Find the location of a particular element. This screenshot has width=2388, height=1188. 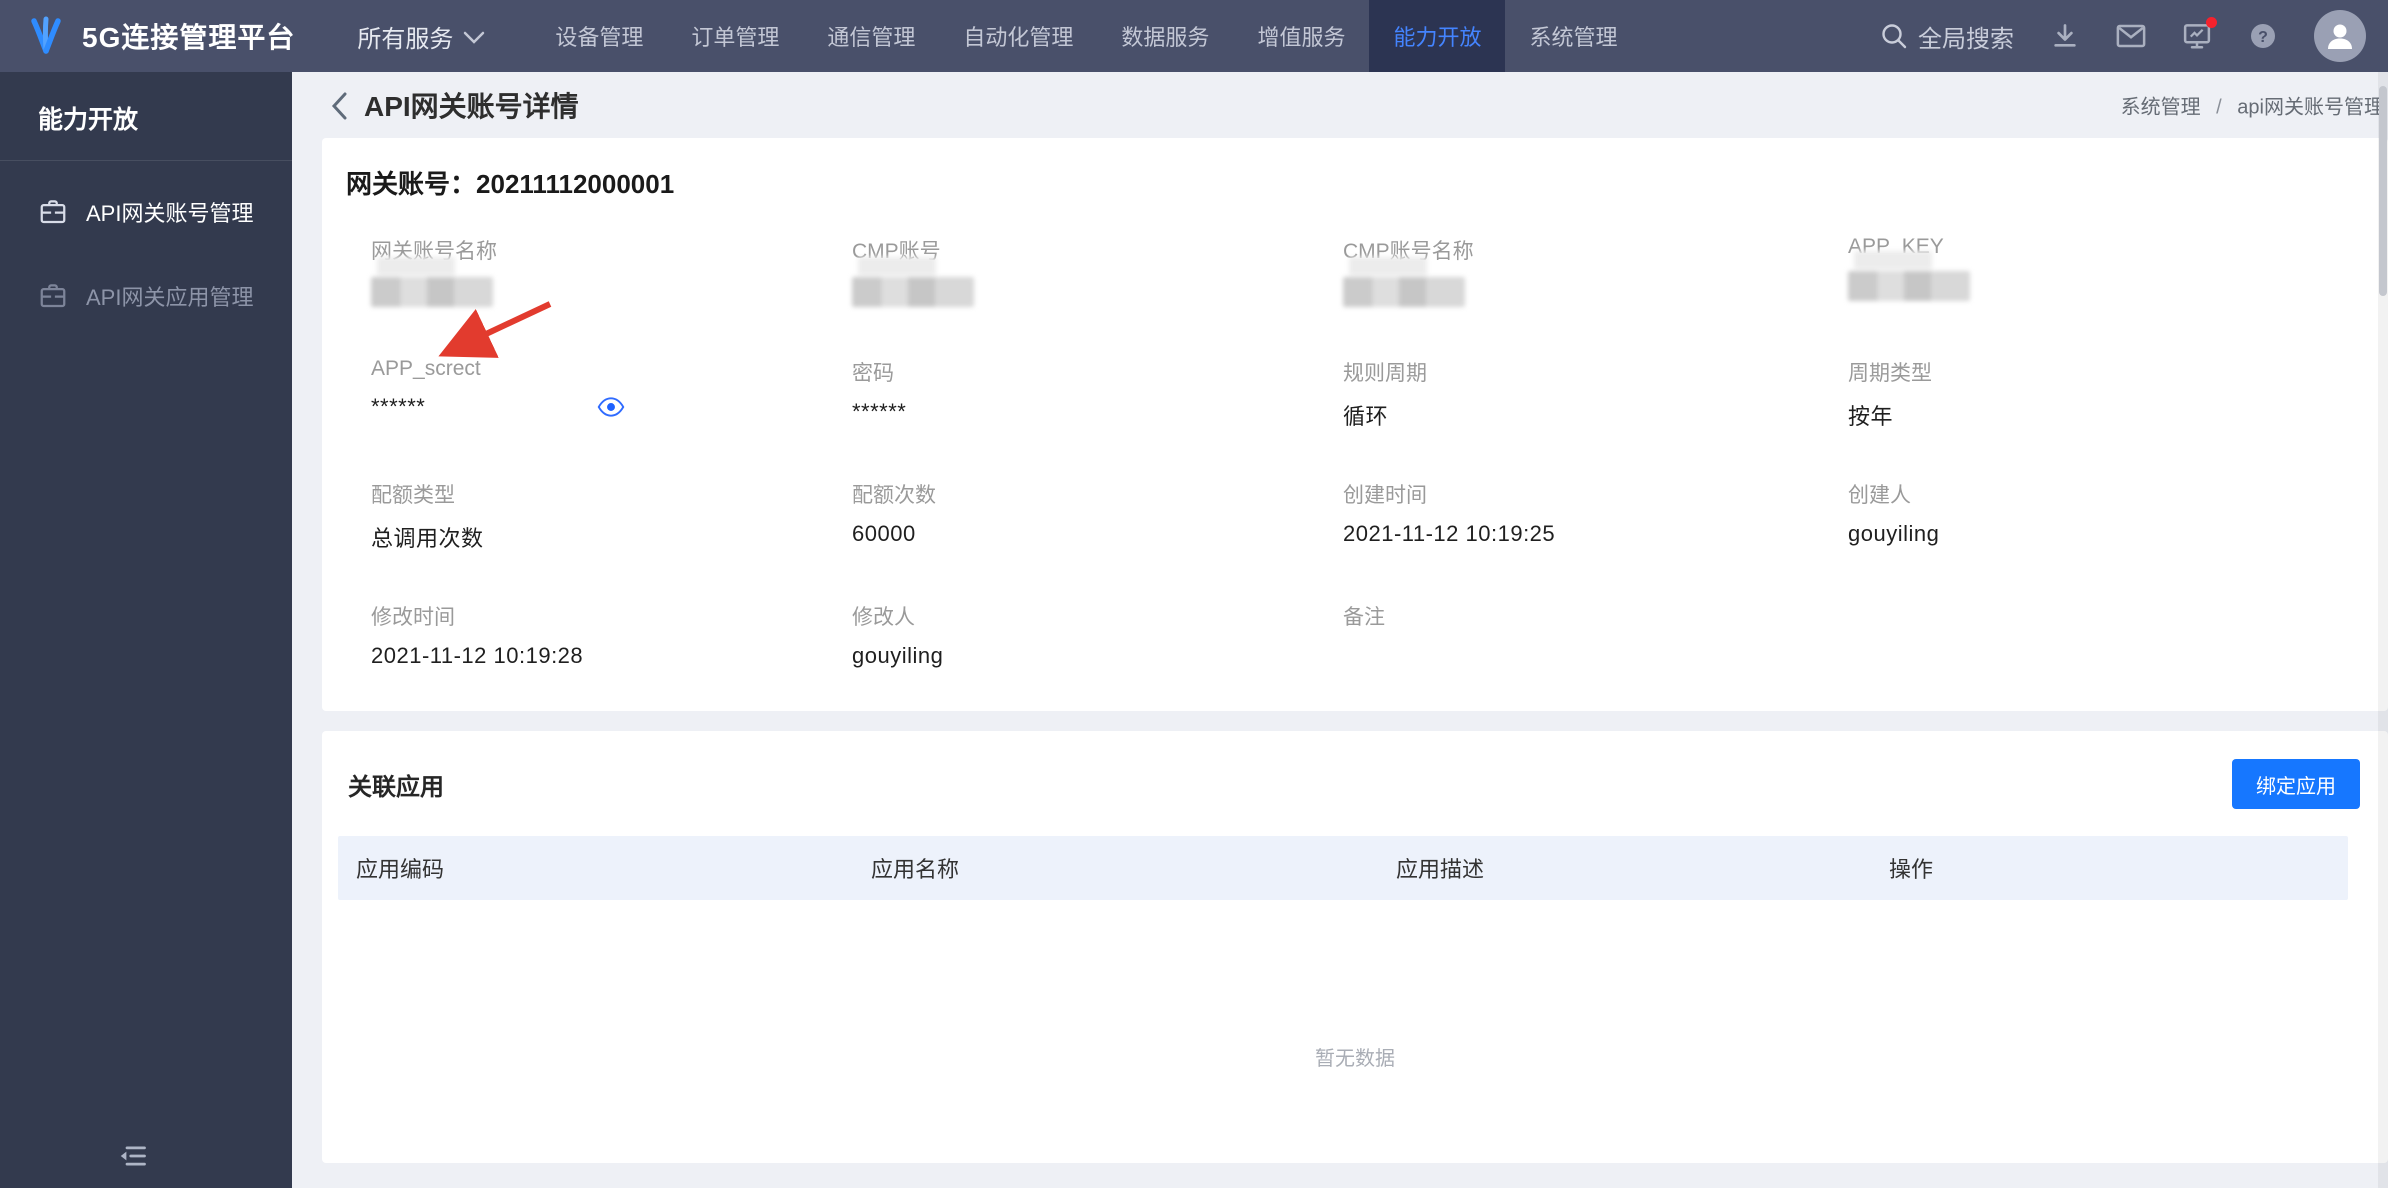

page-head: API网关账号详情 系统管理 / api网关账号管理 is located at coordinates (1340, 105).